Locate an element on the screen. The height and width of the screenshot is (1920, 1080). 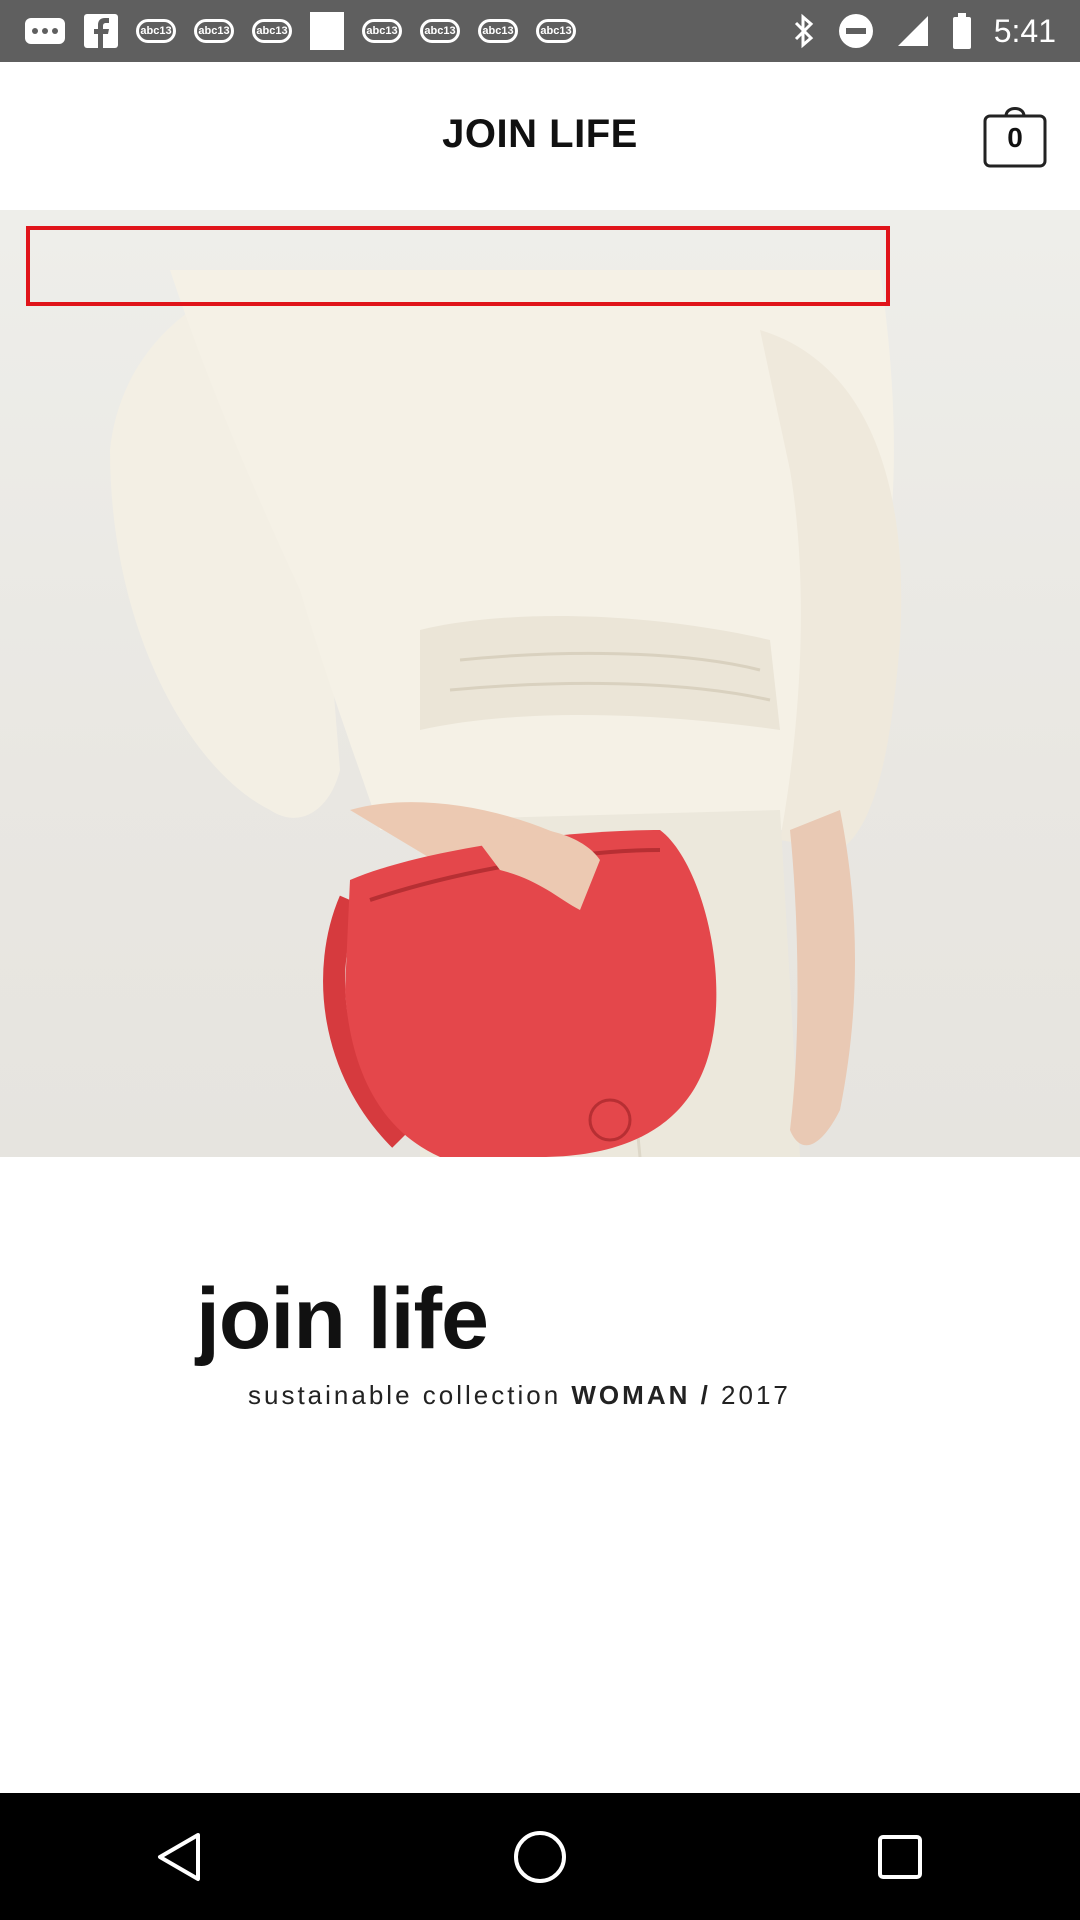
app-header: JOIN LIFE 0 is located at coordinates (540, 136).